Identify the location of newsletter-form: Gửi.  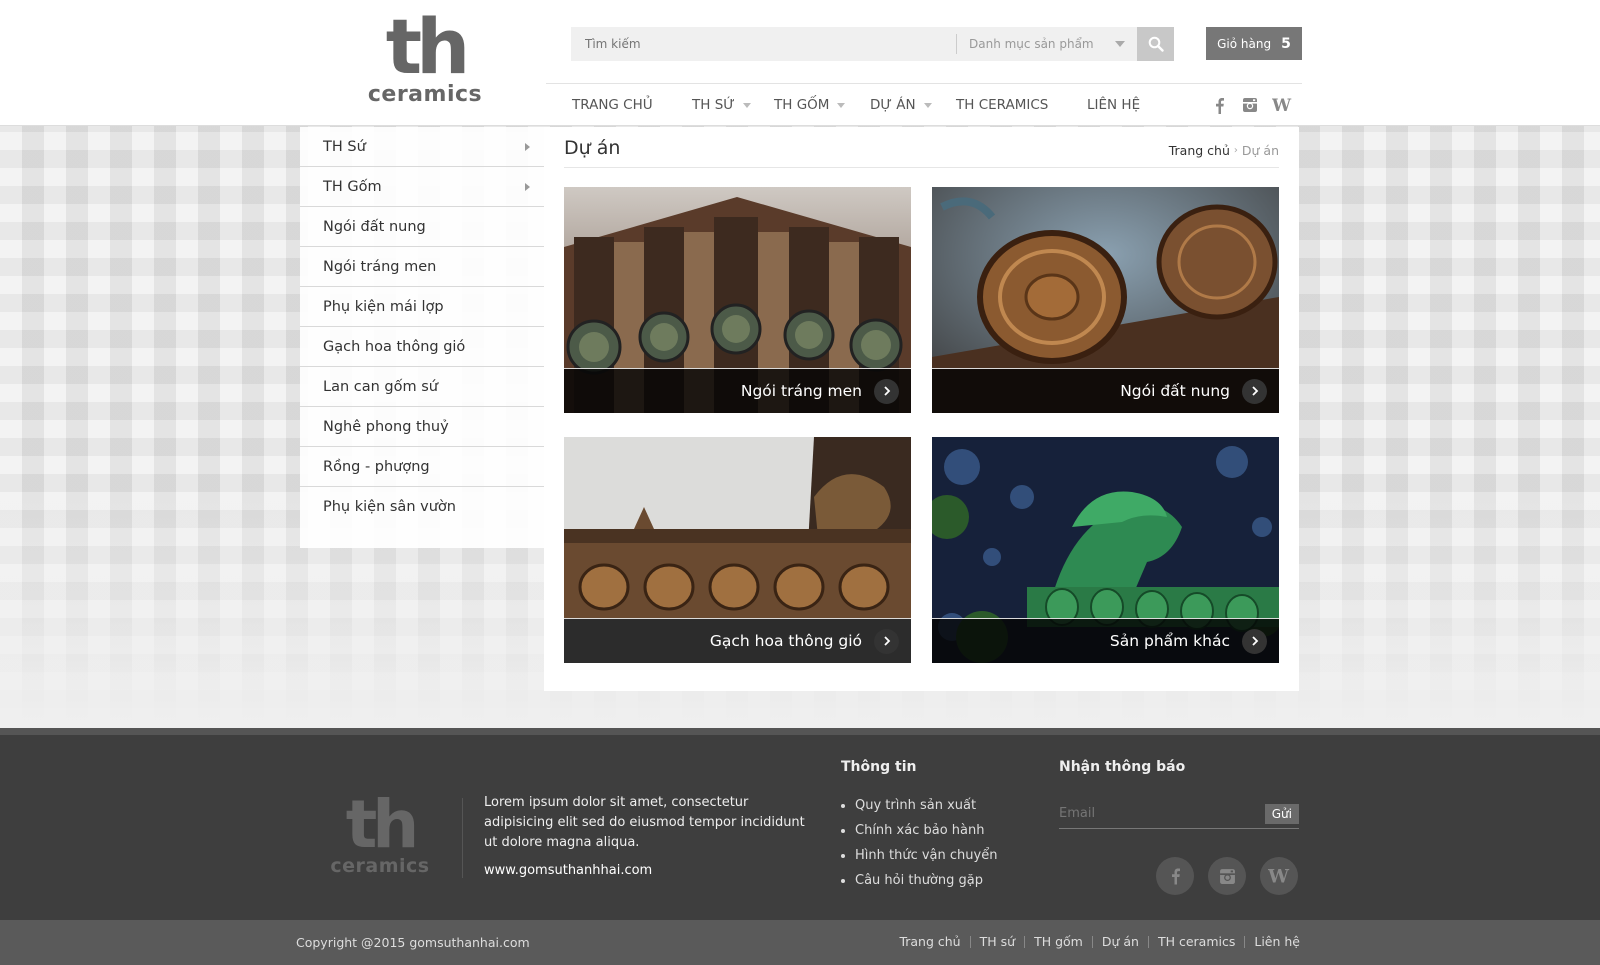
(1179, 814).